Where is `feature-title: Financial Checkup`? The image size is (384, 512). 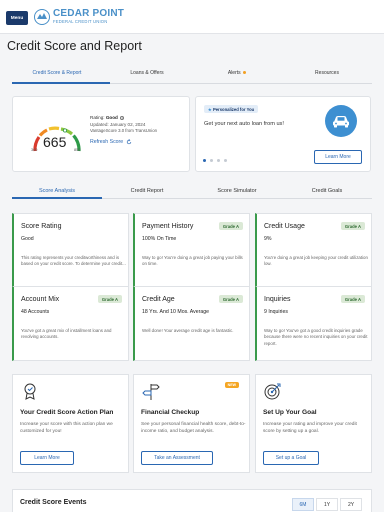
feature-title: Financial Checkup is located at coordinates (170, 412).